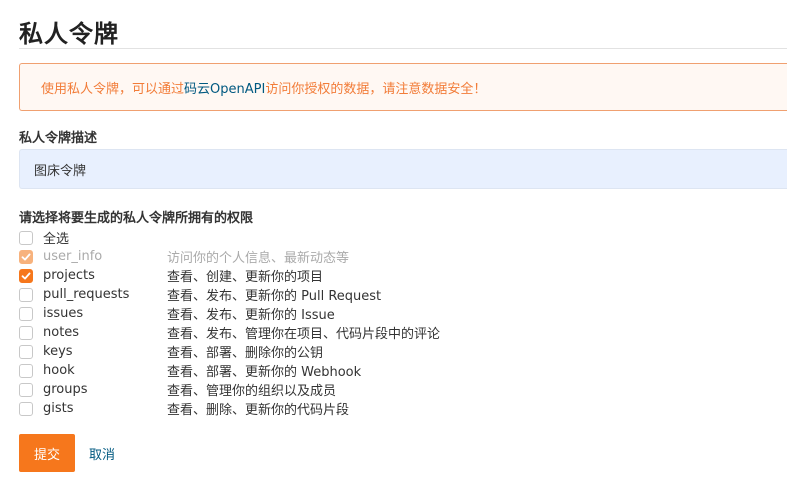 The width and height of the screenshot is (787, 495). What do you see at coordinates (403, 48) in the screenshot?
I see `title-divider` at bounding box center [403, 48].